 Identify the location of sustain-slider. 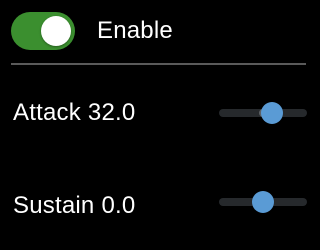
(263, 202).